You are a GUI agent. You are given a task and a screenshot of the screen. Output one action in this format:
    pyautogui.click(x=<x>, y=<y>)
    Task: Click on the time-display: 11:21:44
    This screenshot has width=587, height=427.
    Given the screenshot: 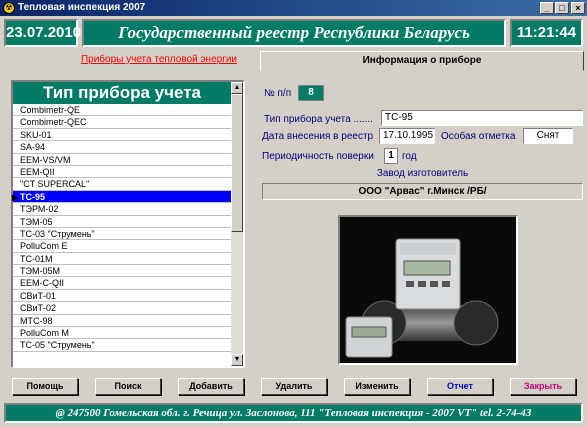 What is the action you would take?
    pyautogui.click(x=546, y=33)
    